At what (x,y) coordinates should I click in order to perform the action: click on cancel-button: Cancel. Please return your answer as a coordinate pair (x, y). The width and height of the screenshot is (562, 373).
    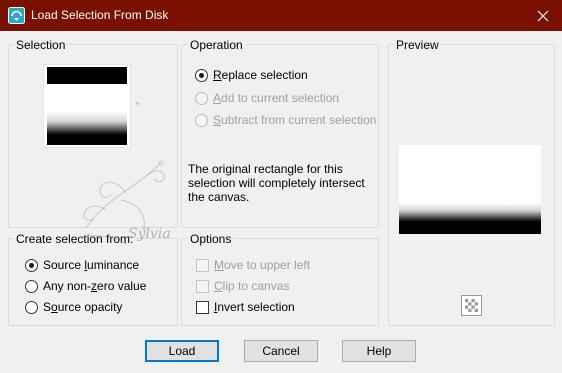
    Looking at the image, I should click on (281, 351).